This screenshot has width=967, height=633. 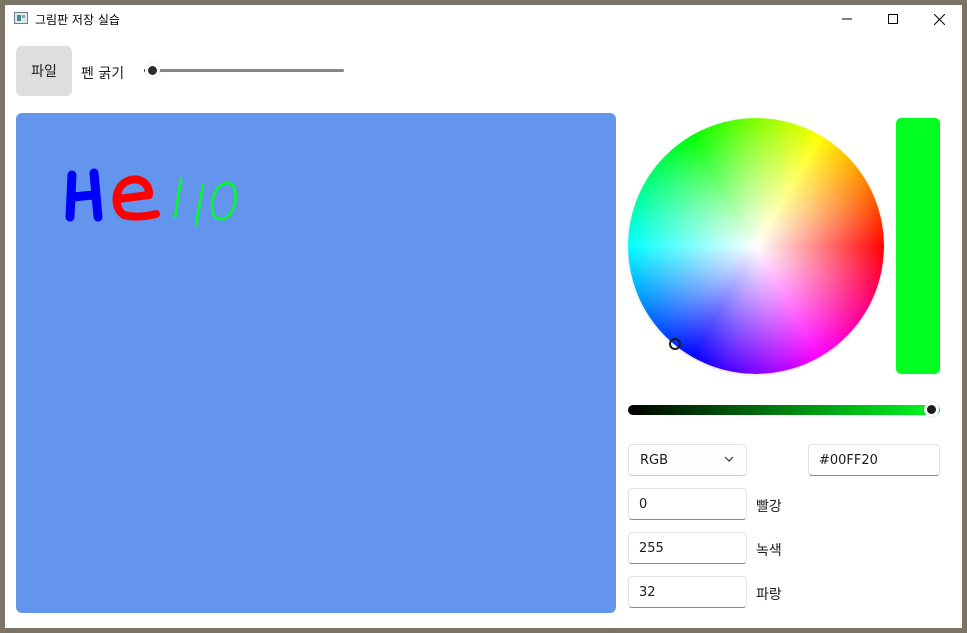 I want to click on pen-slider-track, so click(x=249, y=70).